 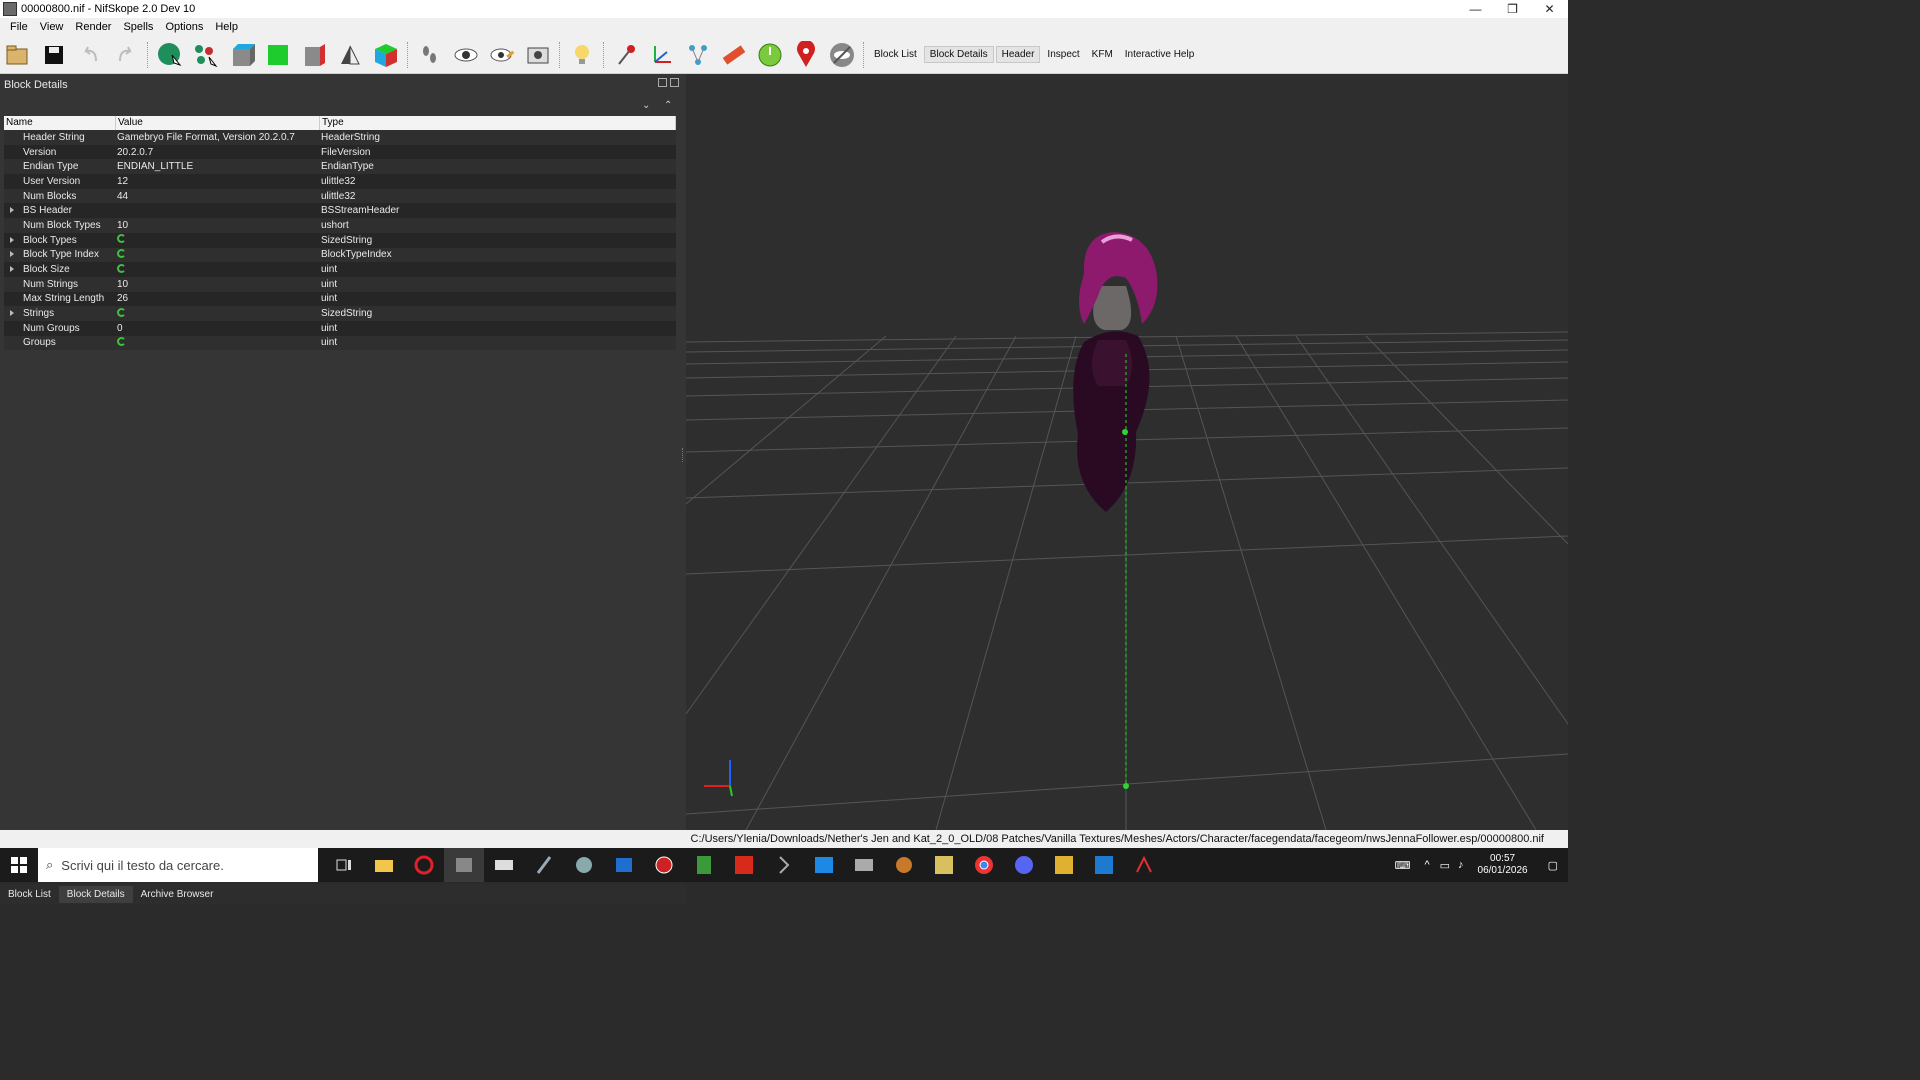 I want to click on task-view-icon, so click(x=344, y=865).